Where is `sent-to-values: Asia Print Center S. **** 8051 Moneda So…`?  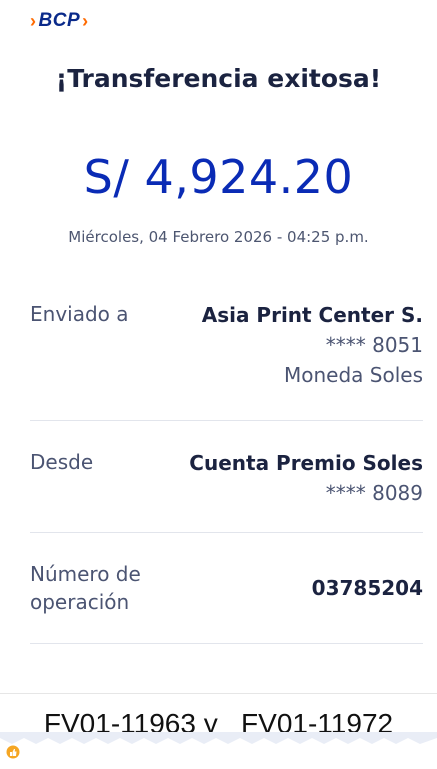
sent-to-values: Asia Print Center S. **** 8051 Moneda So… is located at coordinates (312, 345).